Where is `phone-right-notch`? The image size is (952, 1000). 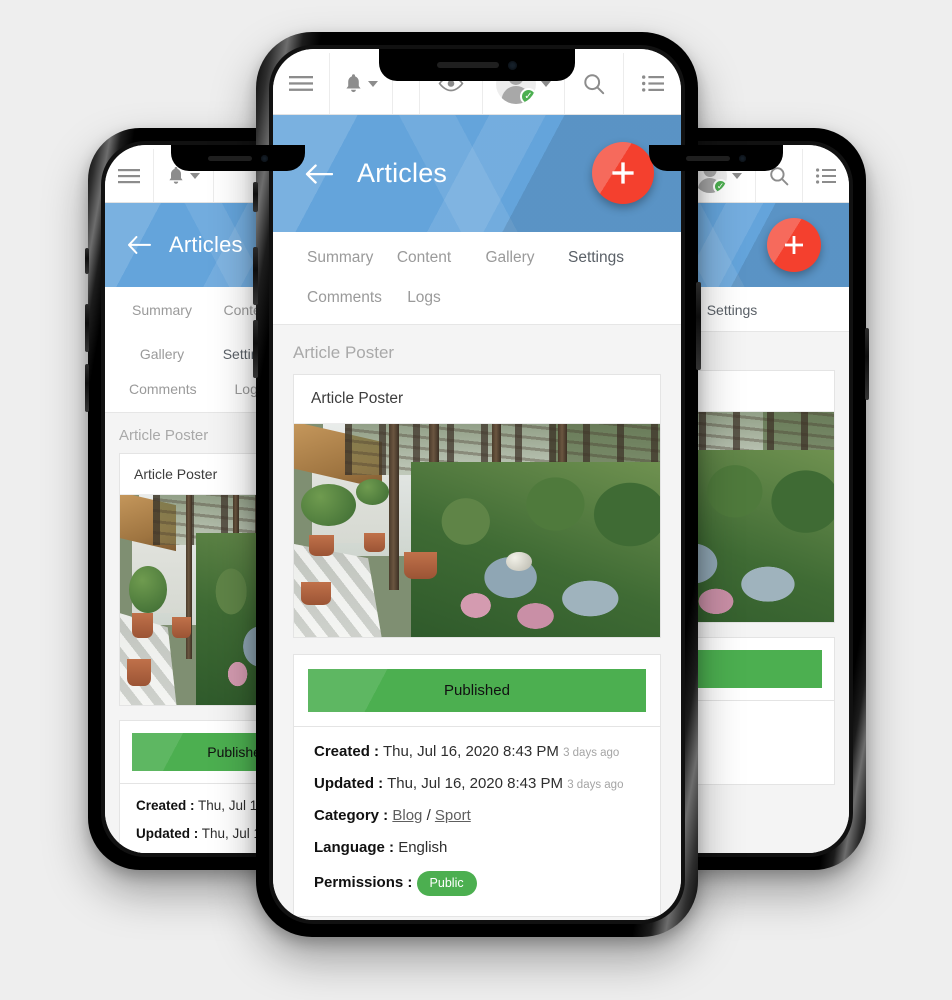
phone-right-notch is located at coordinates (716, 158).